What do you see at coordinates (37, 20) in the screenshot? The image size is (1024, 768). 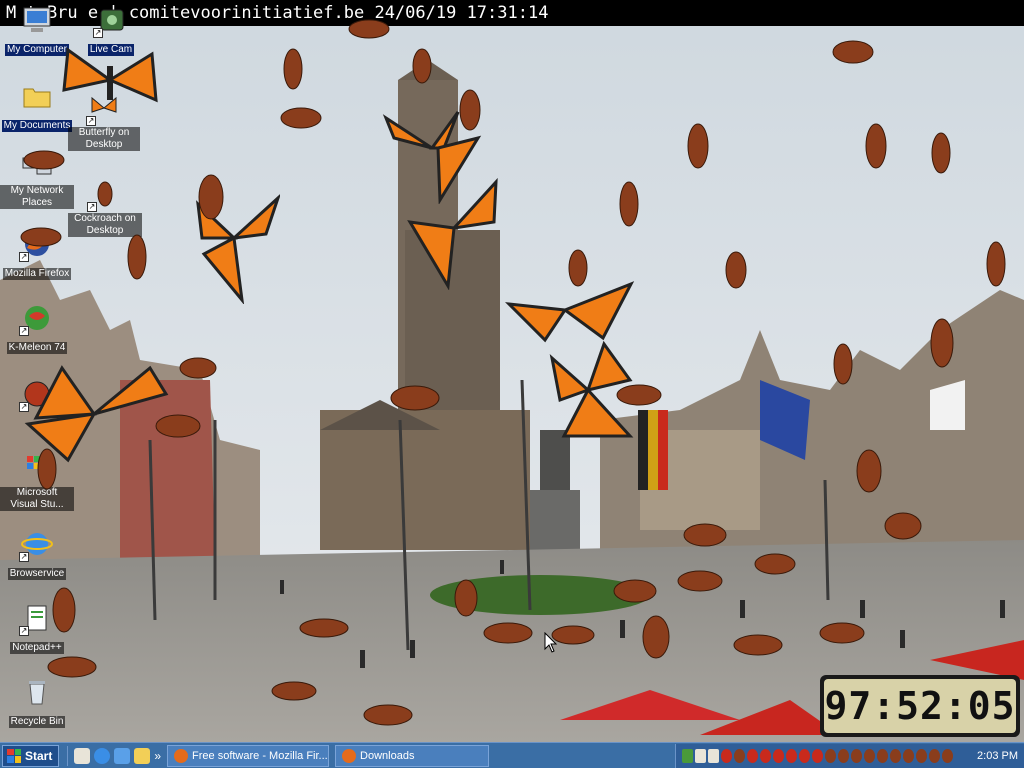 I see `computer-icon` at bounding box center [37, 20].